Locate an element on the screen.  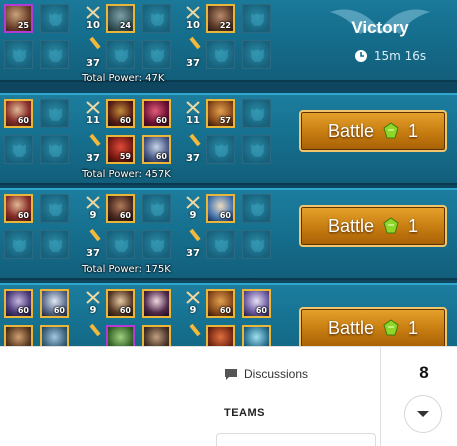
champion-level: 22 is located at coordinates (225, 25).